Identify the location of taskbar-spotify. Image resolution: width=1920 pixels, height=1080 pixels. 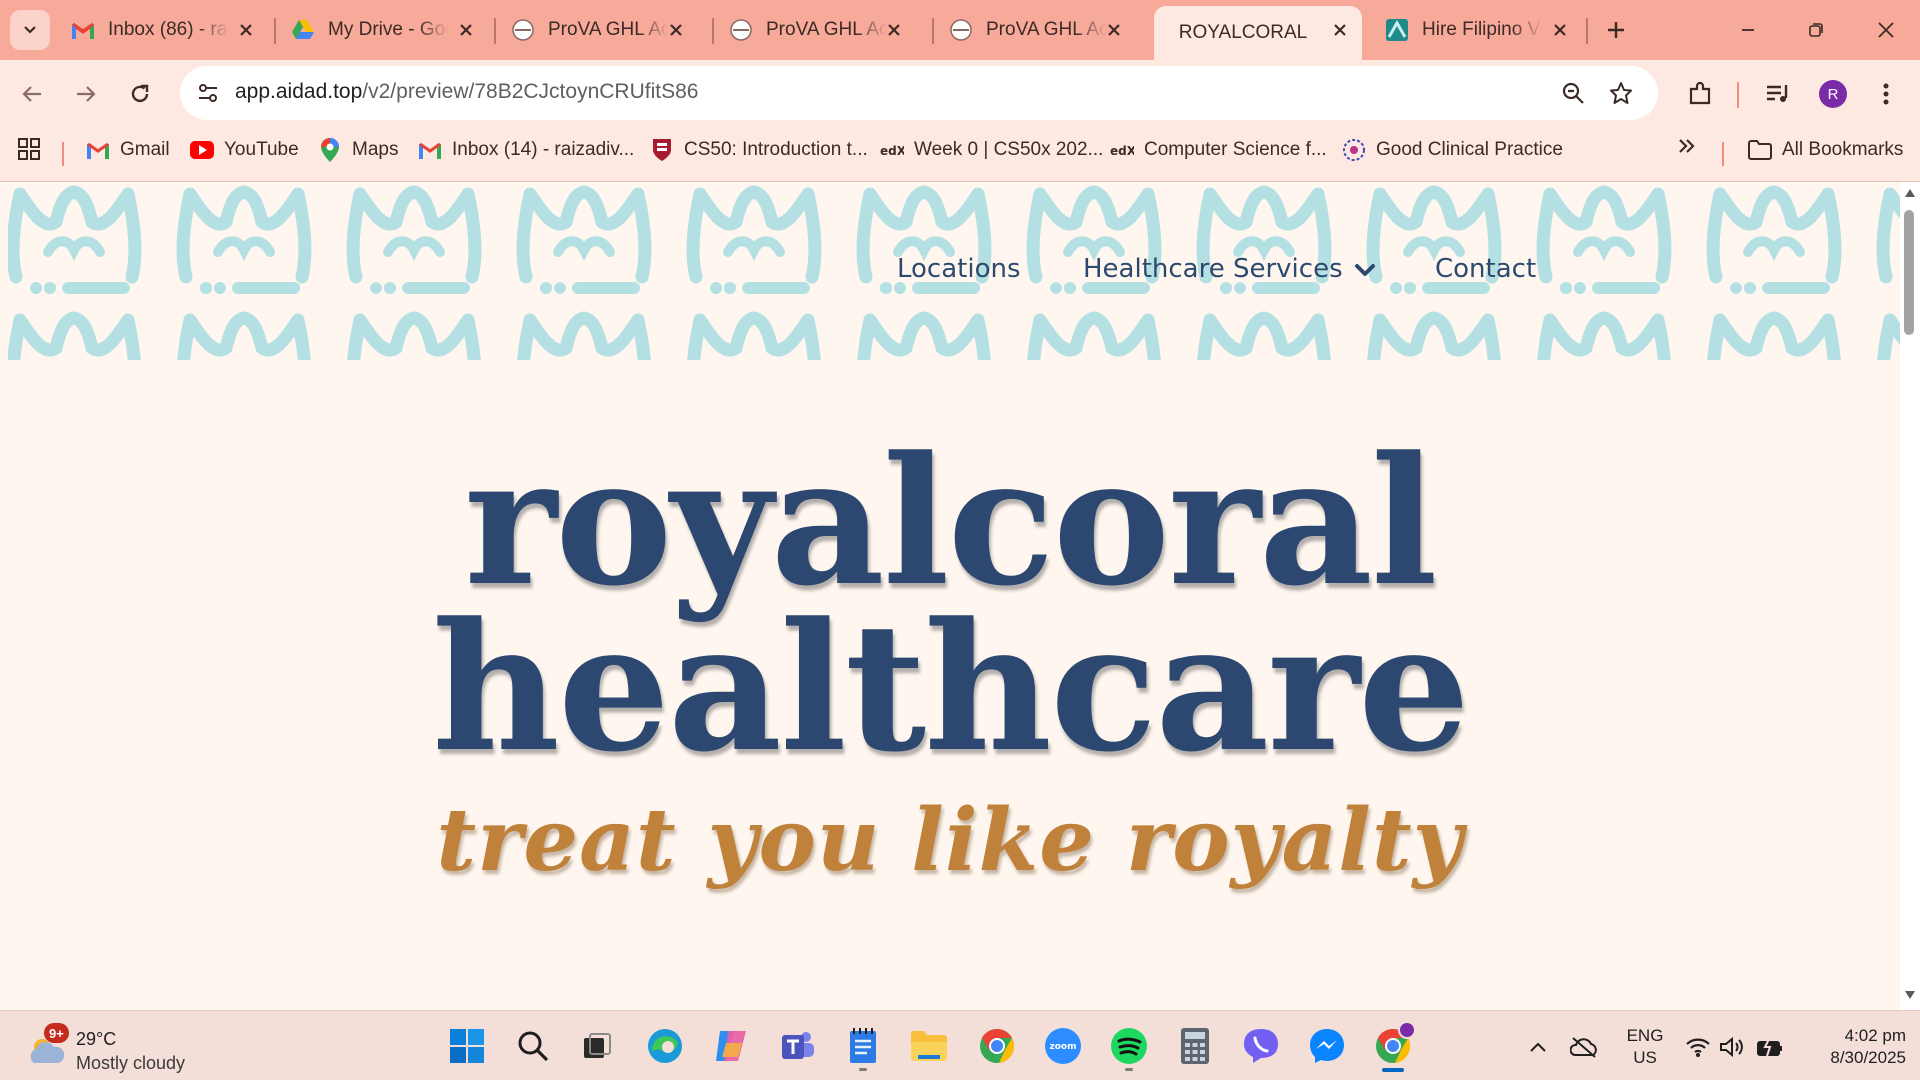
(1129, 1046).